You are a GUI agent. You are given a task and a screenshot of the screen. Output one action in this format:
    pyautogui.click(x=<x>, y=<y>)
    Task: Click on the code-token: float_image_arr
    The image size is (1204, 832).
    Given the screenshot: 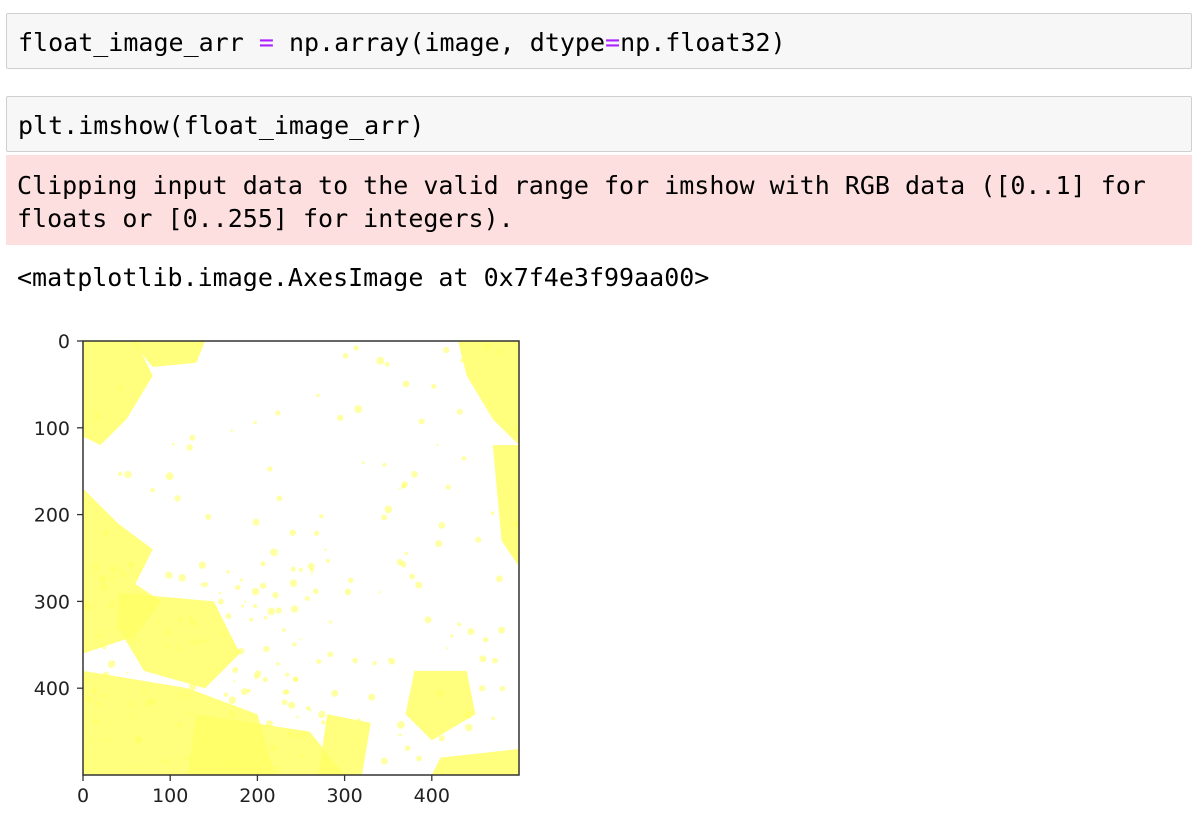 What is the action you would take?
    pyautogui.click(x=138, y=42)
    